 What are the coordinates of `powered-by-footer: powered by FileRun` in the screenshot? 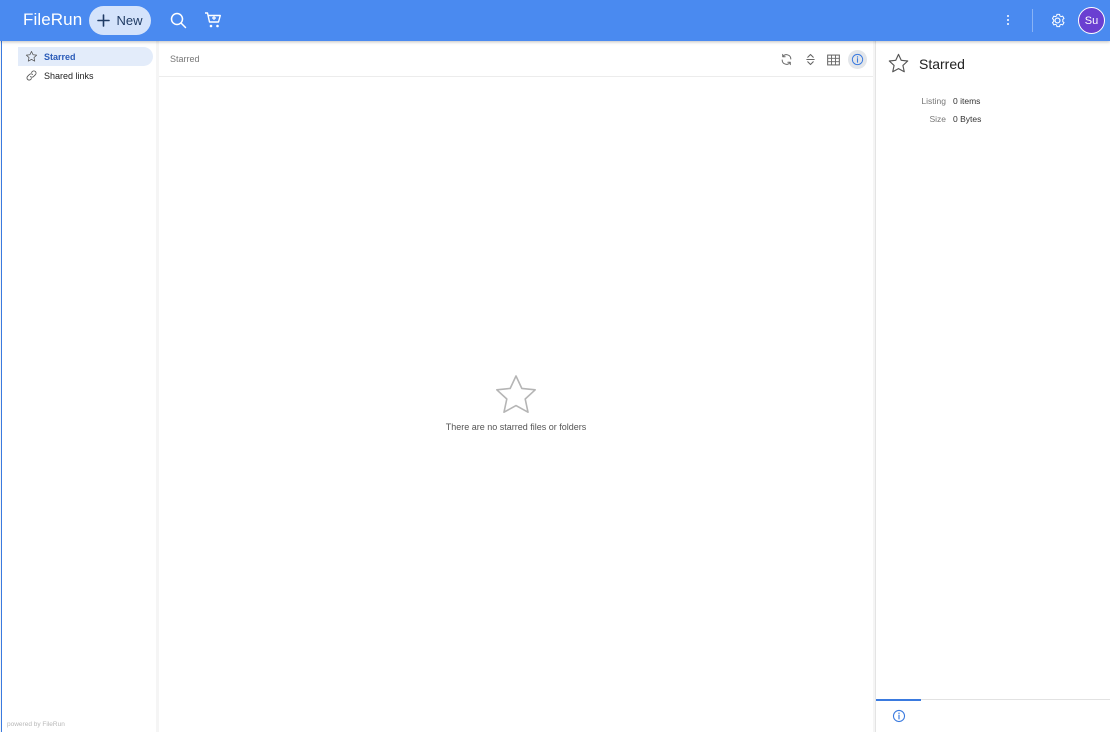 It's located at (36, 724).